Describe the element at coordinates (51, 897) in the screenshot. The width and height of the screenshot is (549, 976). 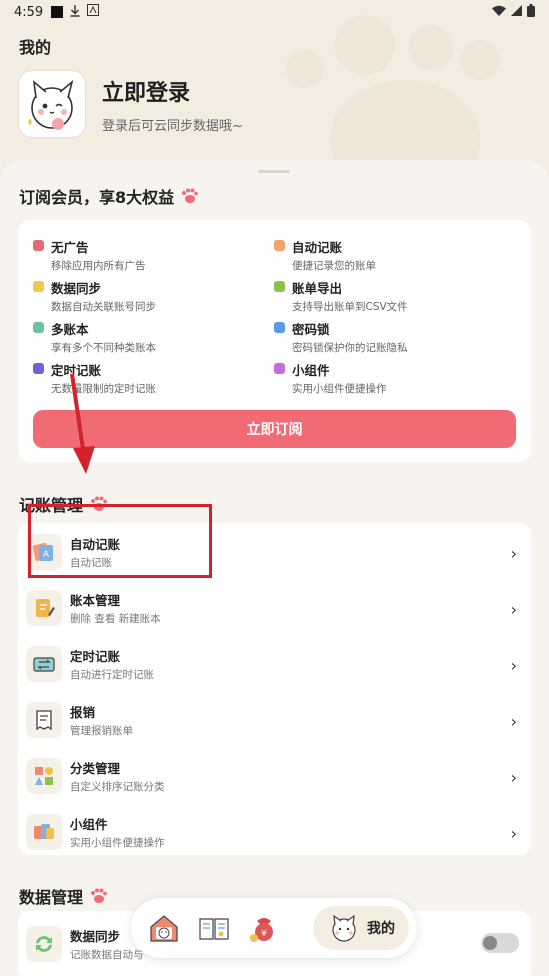
I see `data-title-text: 数据管理` at that location.